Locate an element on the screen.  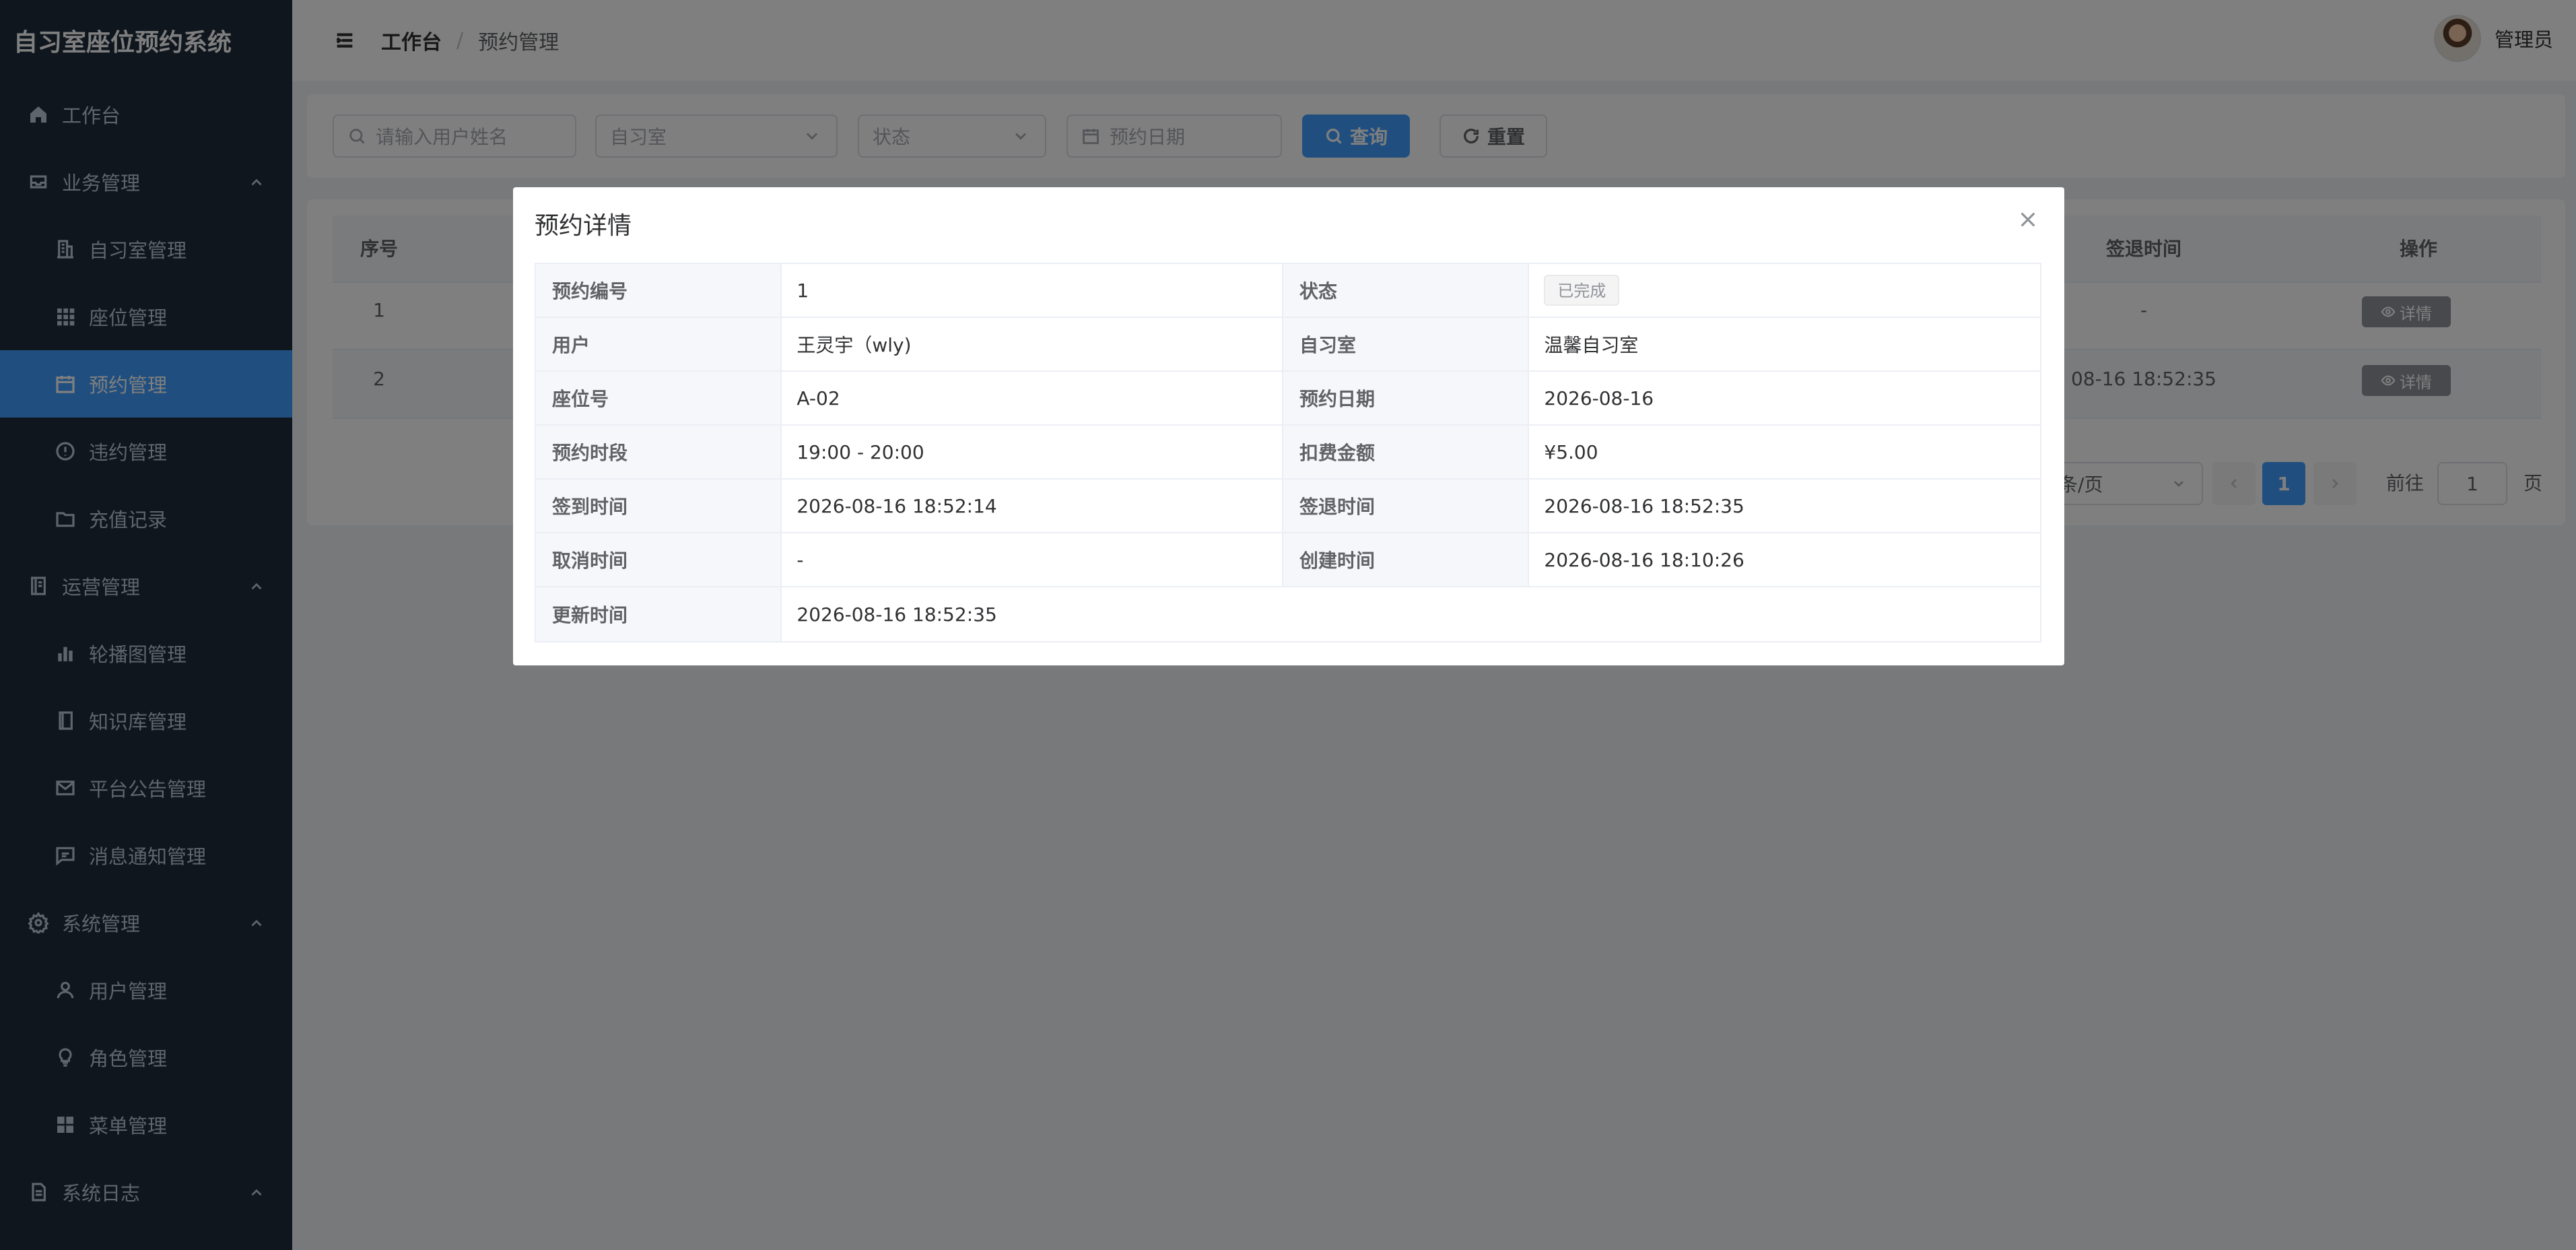
slot-value: 19:00 - 20:00 is located at coordinates (1033, 452).